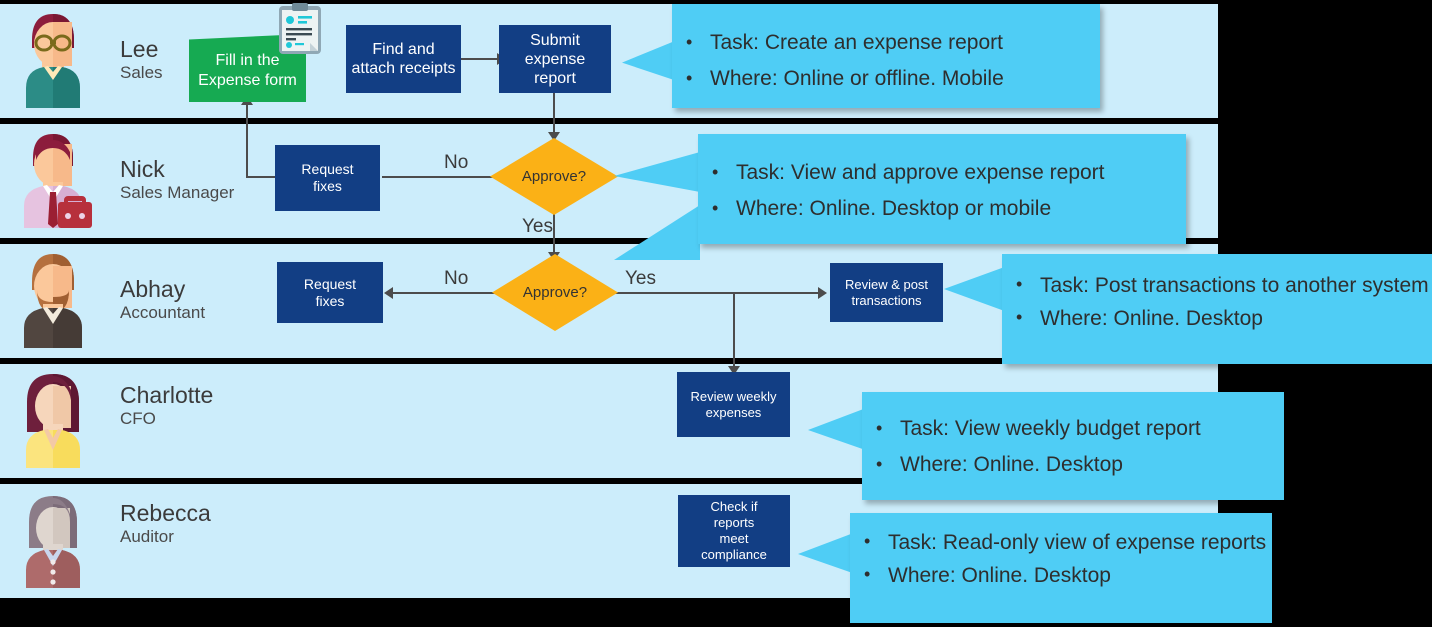  Describe the element at coordinates (942, 208) in the screenshot. I see `callout-line: Where: Online. Desktop or mobile` at that location.